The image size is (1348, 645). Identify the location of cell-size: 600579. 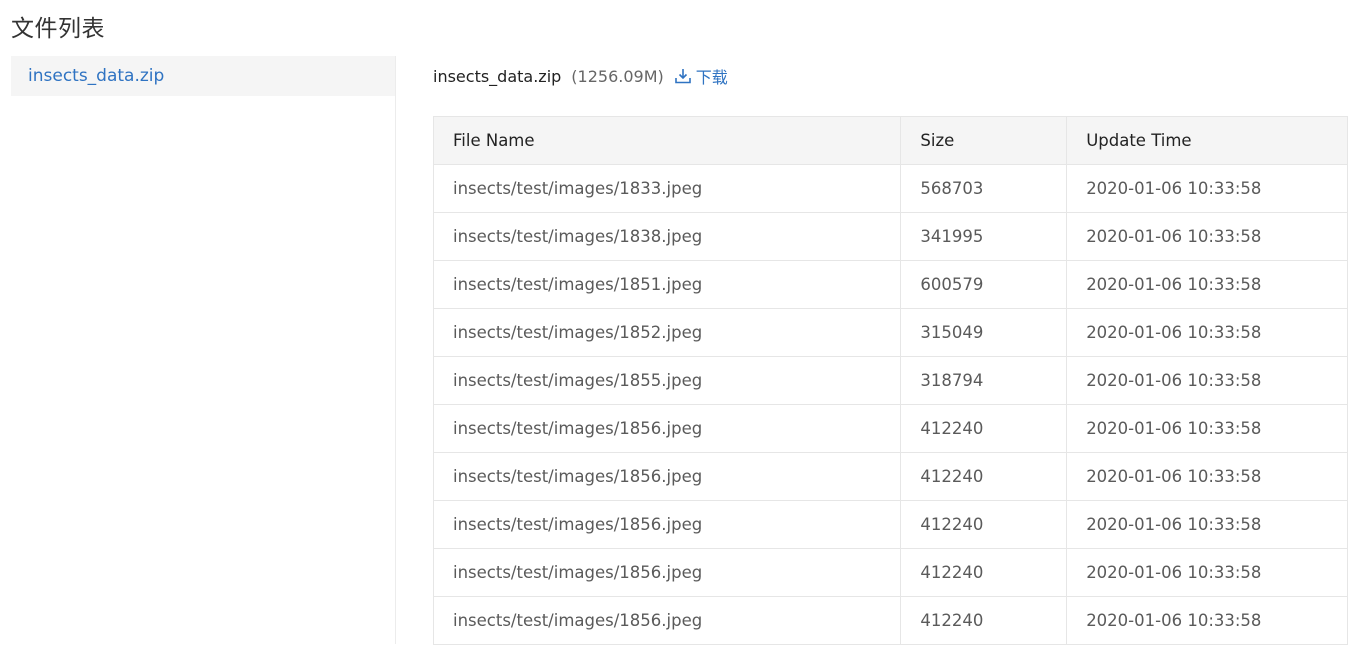
(984, 284).